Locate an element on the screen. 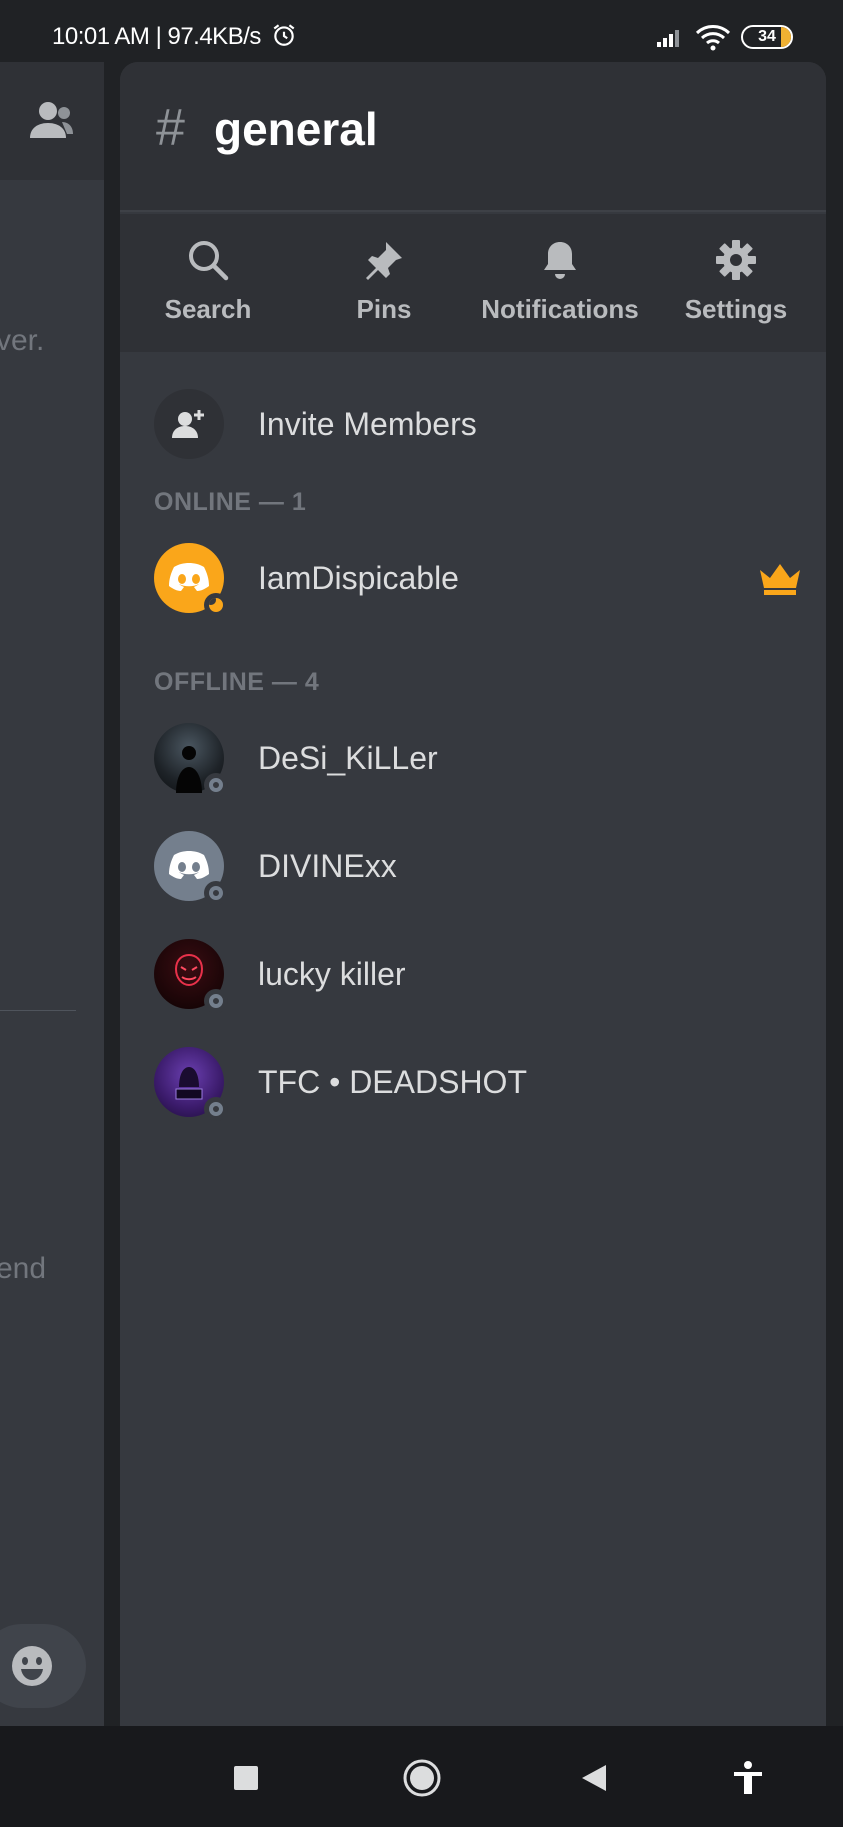  channel-header: # general is located at coordinates (473, 137).